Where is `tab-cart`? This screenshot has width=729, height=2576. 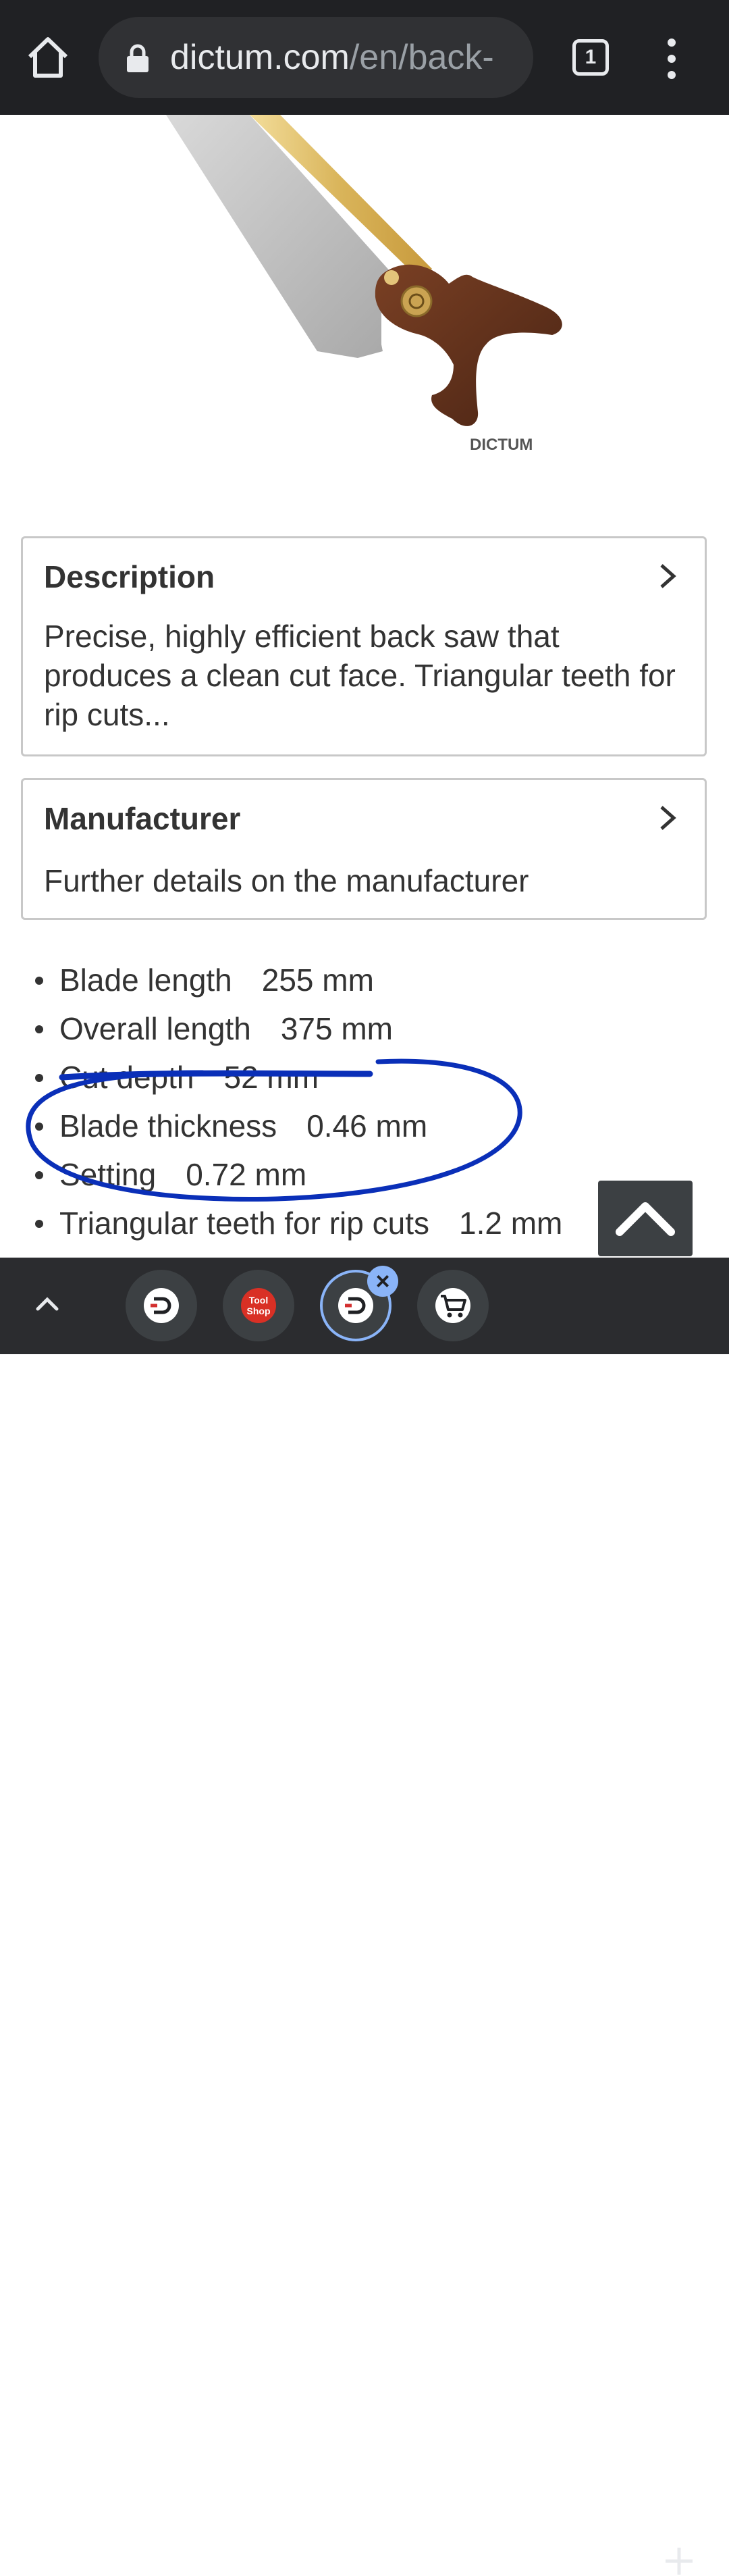 tab-cart is located at coordinates (453, 1305).